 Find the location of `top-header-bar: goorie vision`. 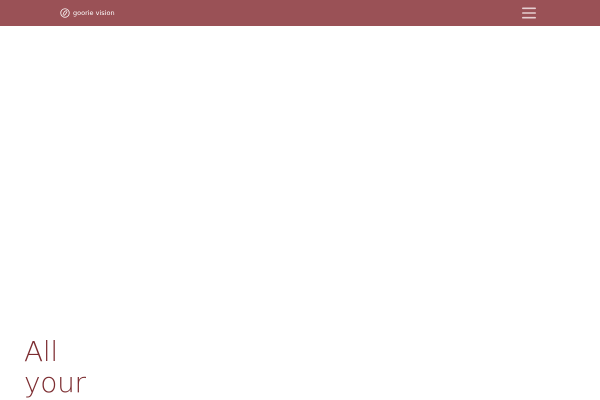

top-header-bar: goorie vision is located at coordinates (300, 13).